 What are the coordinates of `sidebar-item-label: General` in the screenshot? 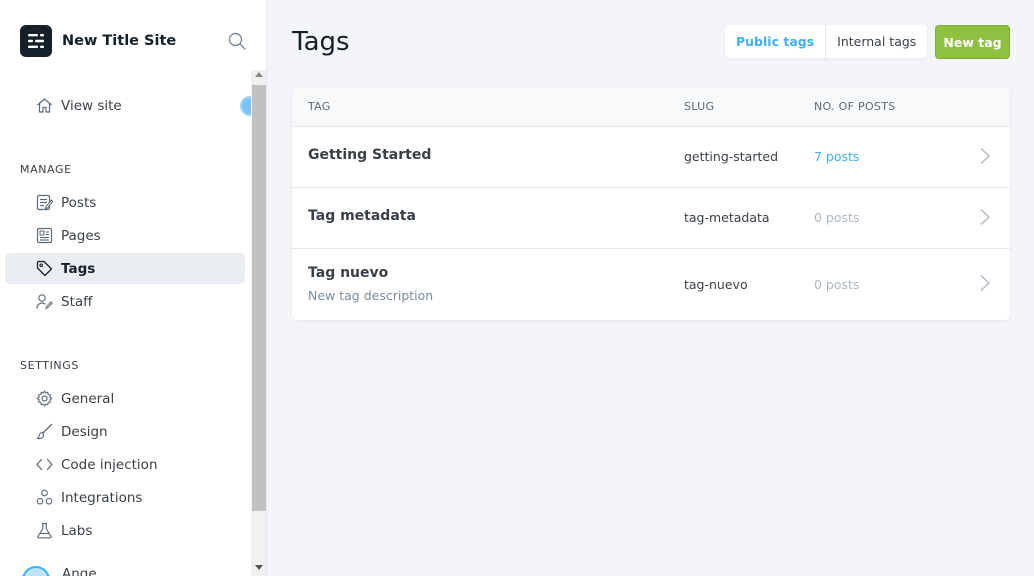 It's located at (88, 398).